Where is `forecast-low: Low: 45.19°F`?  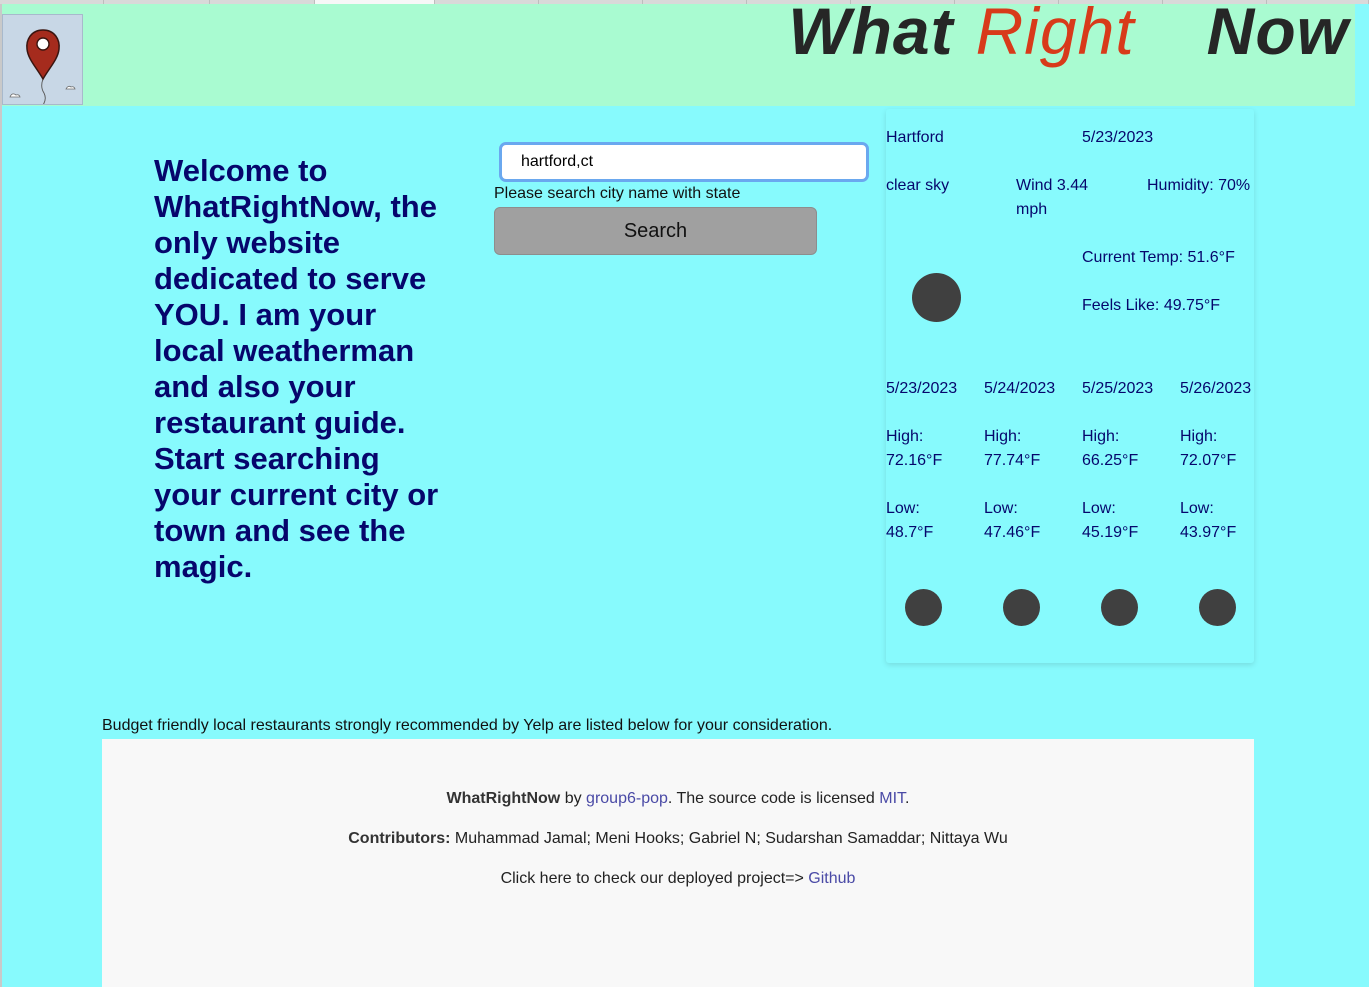
forecast-low: Low: 45.19°F is located at coordinates (1110, 520).